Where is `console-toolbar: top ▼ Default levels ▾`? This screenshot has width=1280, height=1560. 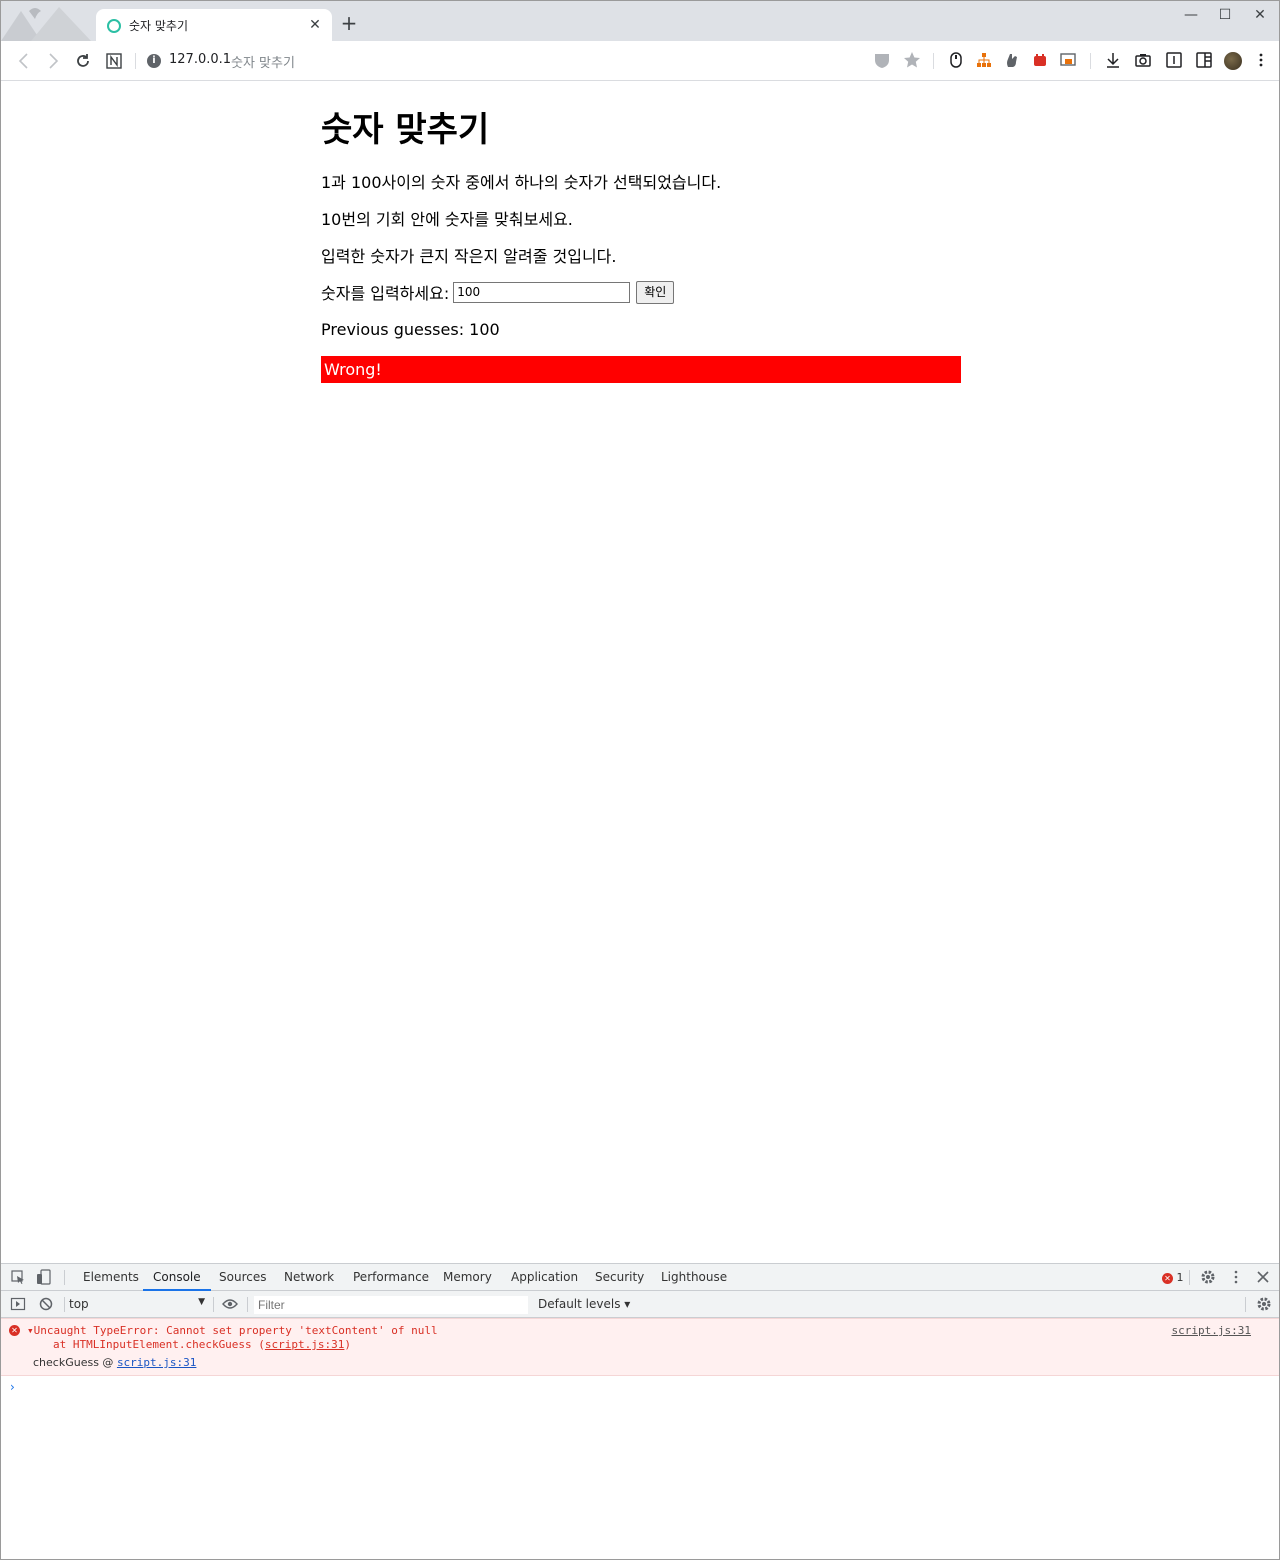 console-toolbar: top ▼ Default levels ▾ is located at coordinates (640, 1304).